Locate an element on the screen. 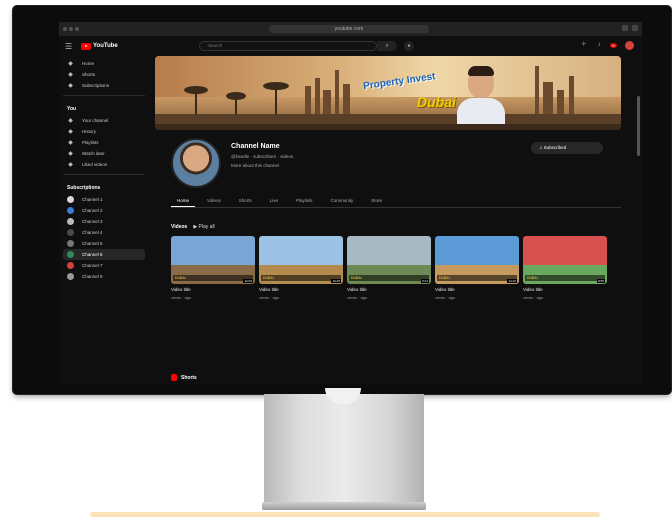  window-controls is located at coordinates (71, 29).